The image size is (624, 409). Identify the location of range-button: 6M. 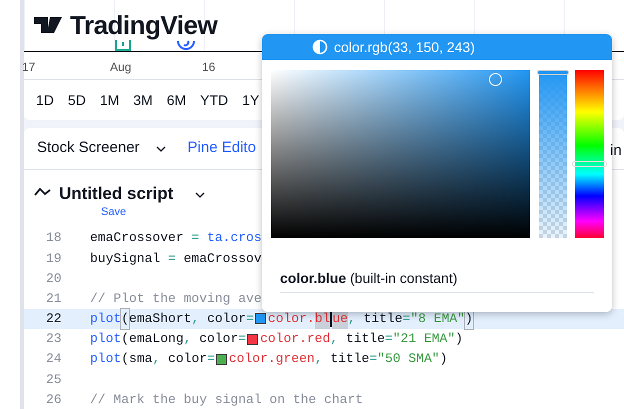
(176, 100).